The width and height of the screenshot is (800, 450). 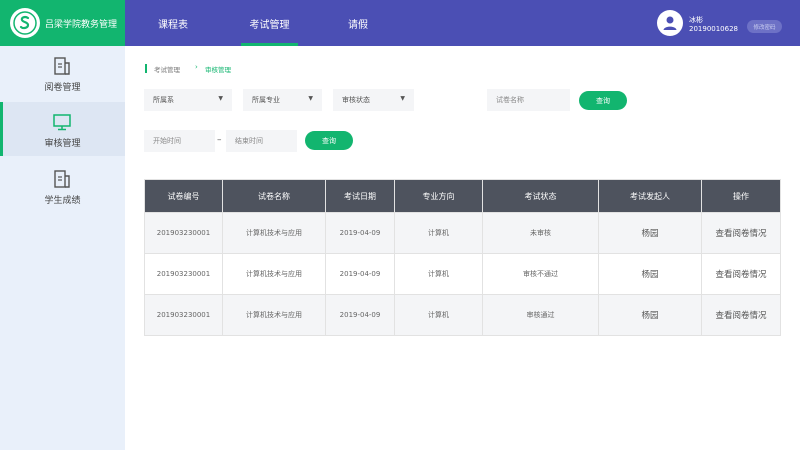 What do you see at coordinates (540, 274) in the screenshot?
I see `exam-status-cell: 审核不通过` at bounding box center [540, 274].